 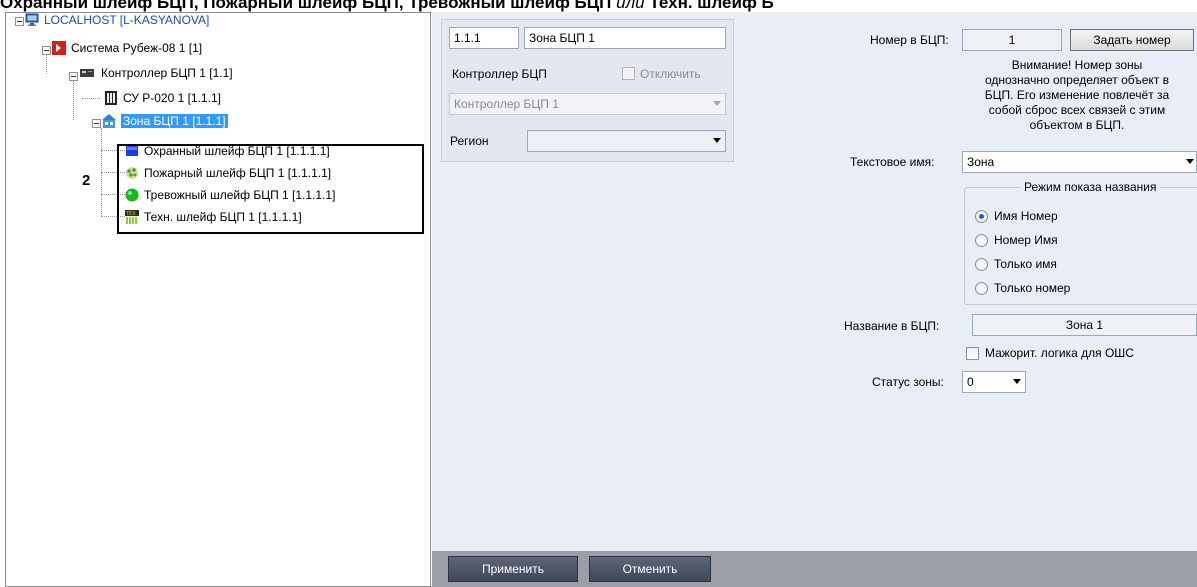 I want to click on tree-node-label: Контроллер БЦП 1 [1.1], so click(x=167, y=73).